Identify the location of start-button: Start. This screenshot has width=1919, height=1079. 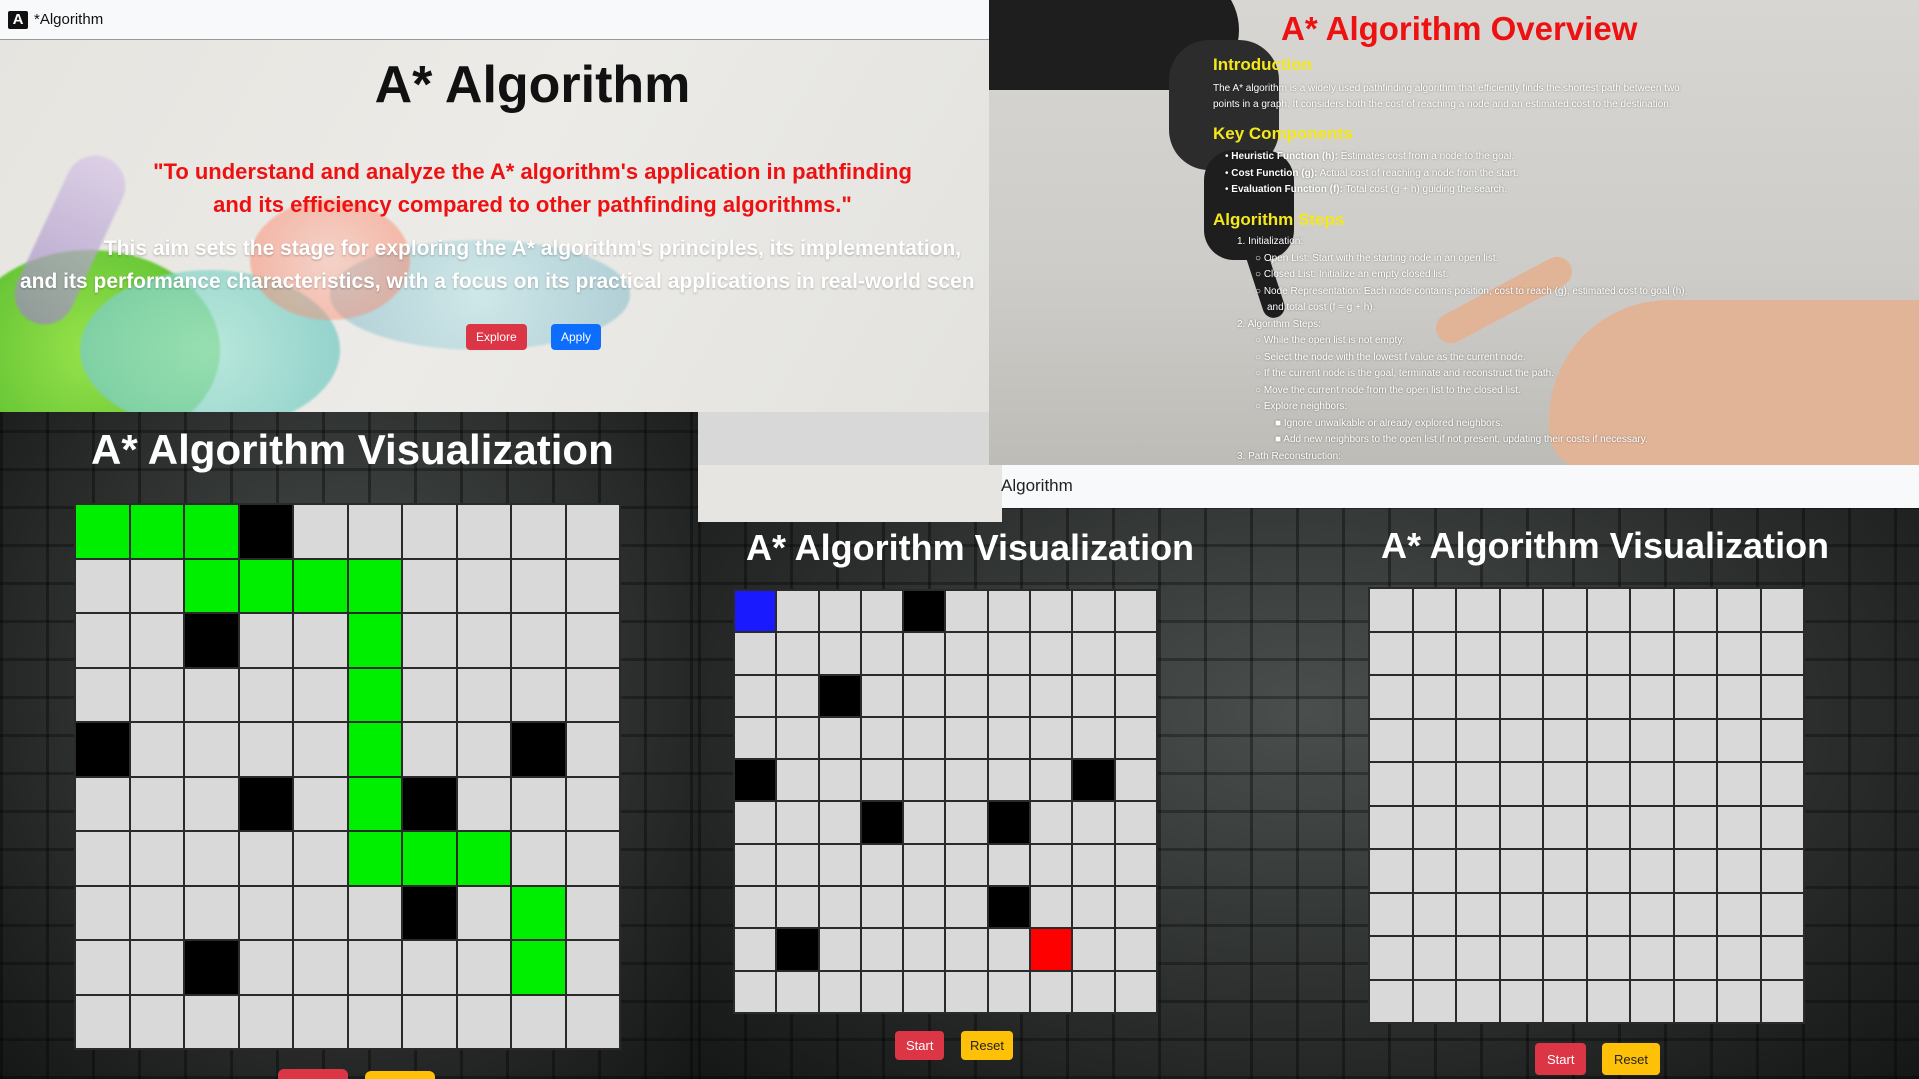
(1561, 1059).